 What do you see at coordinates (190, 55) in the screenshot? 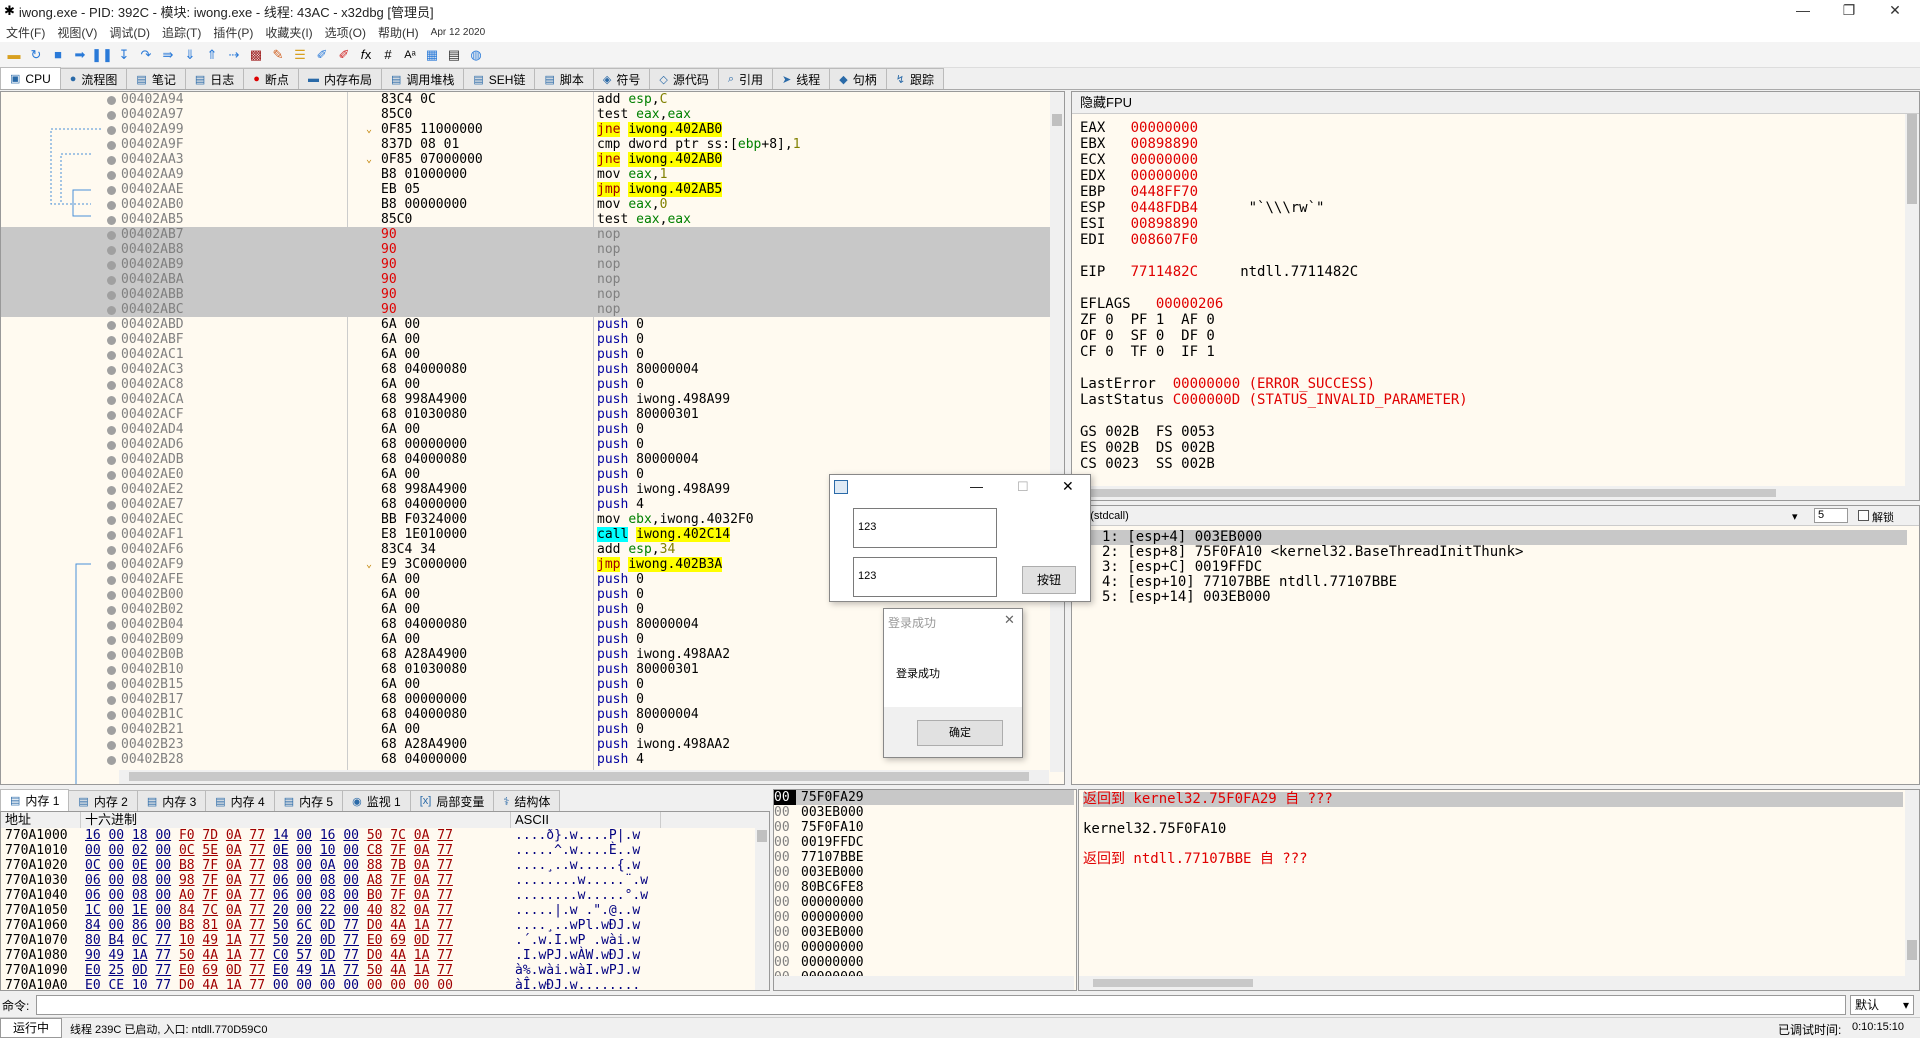
I see `trace-over-icon: ⇓` at bounding box center [190, 55].